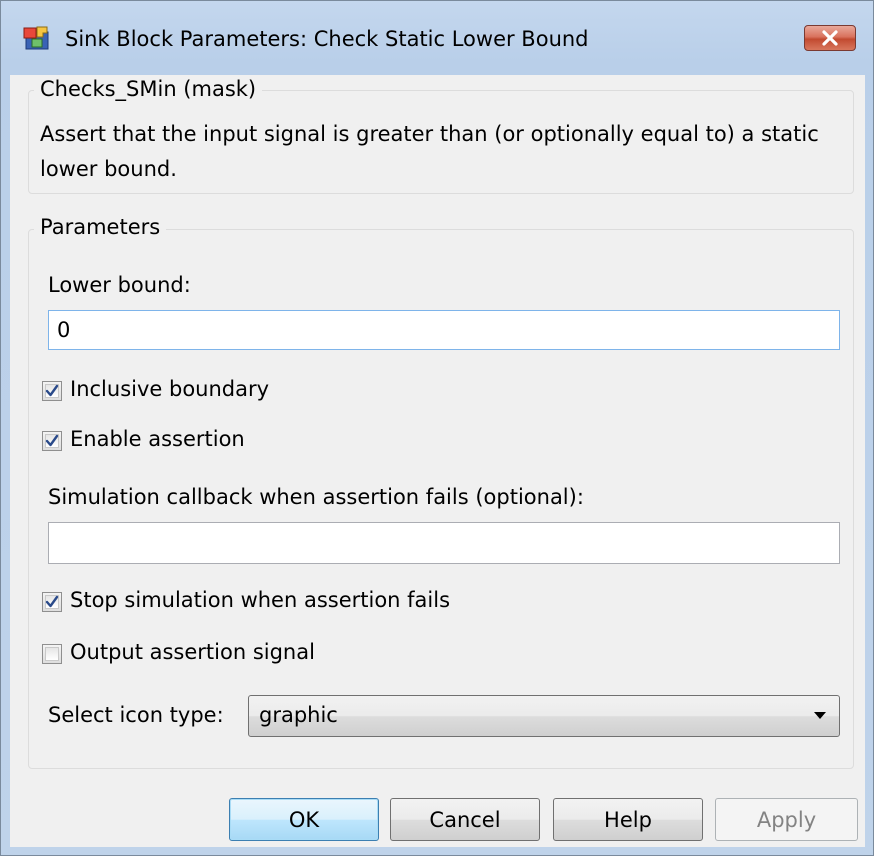 This screenshot has height=856, width=874. I want to click on close-icon, so click(830, 38).